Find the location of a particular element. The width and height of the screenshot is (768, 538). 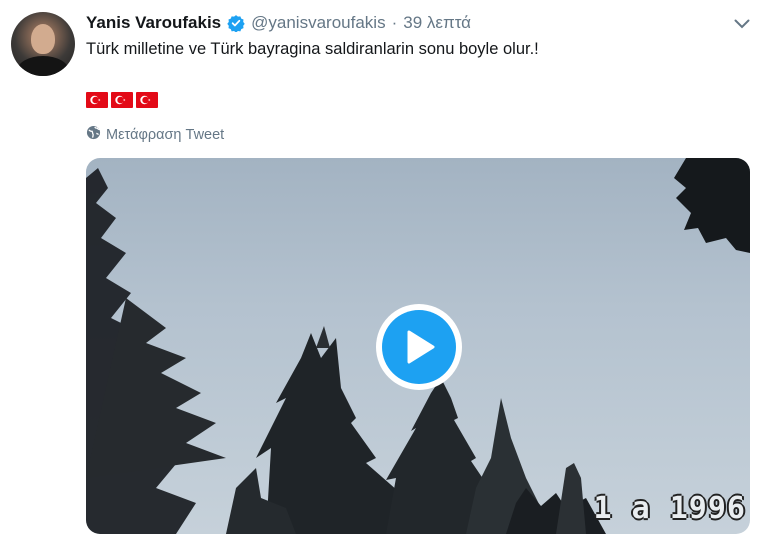

avatar is located at coordinates (43, 44).